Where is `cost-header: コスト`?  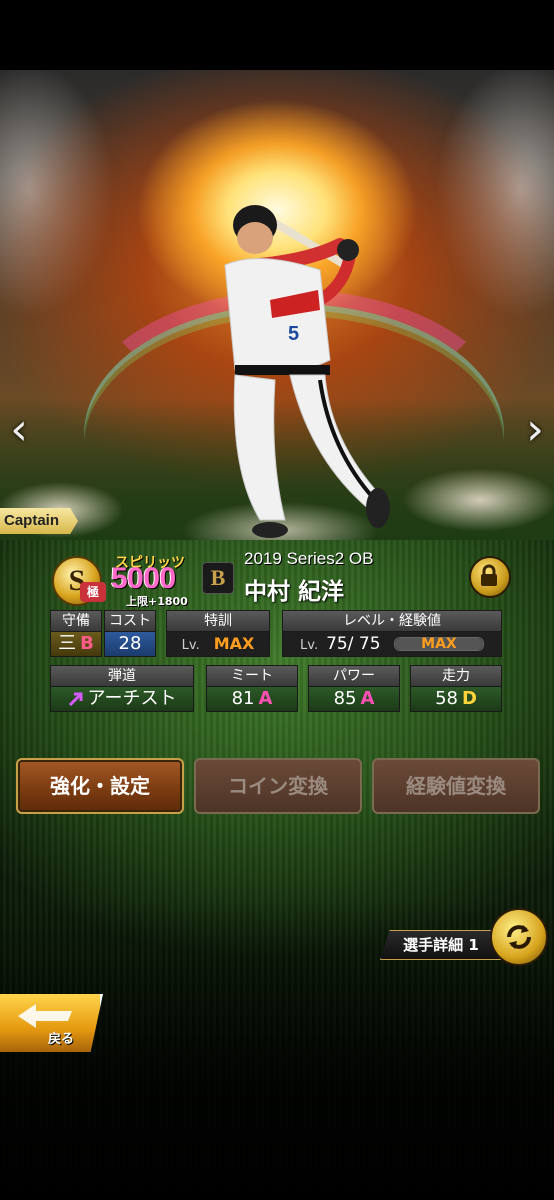
cost-header: コスト is located at coordinates (130, 621).